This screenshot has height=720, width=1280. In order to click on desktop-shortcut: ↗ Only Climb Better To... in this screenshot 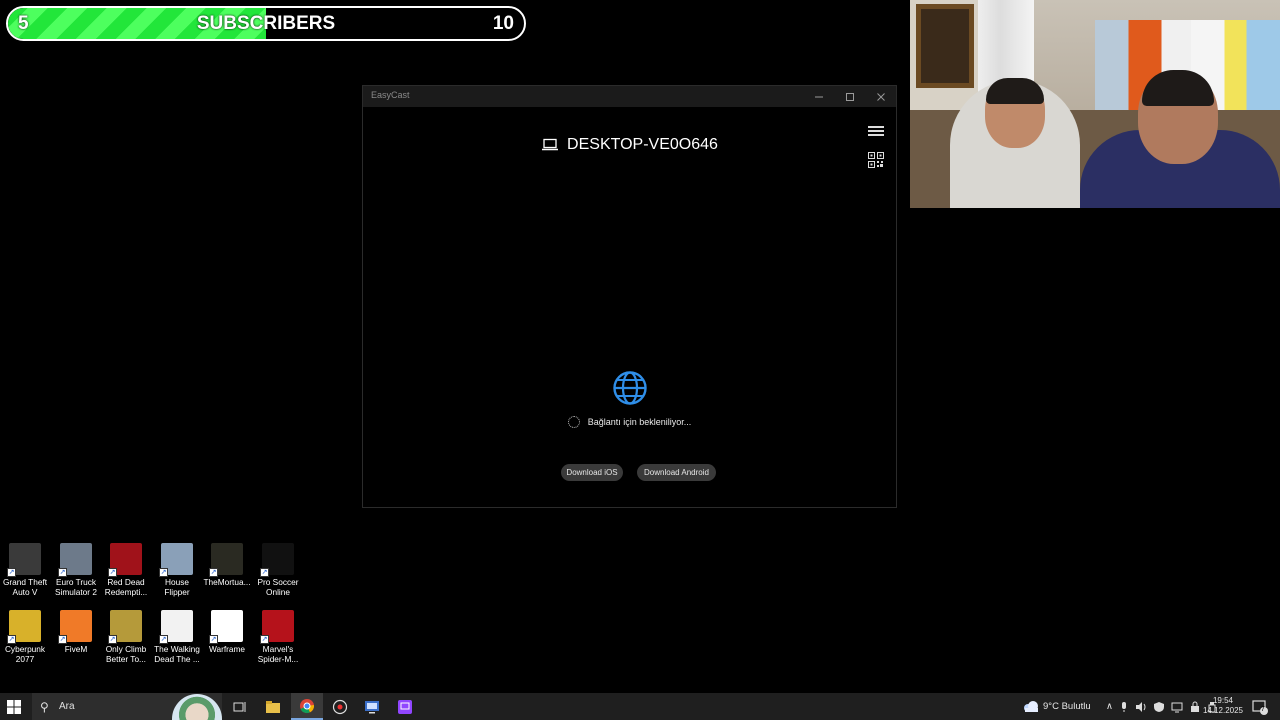, I will do `click(126, 637)`.